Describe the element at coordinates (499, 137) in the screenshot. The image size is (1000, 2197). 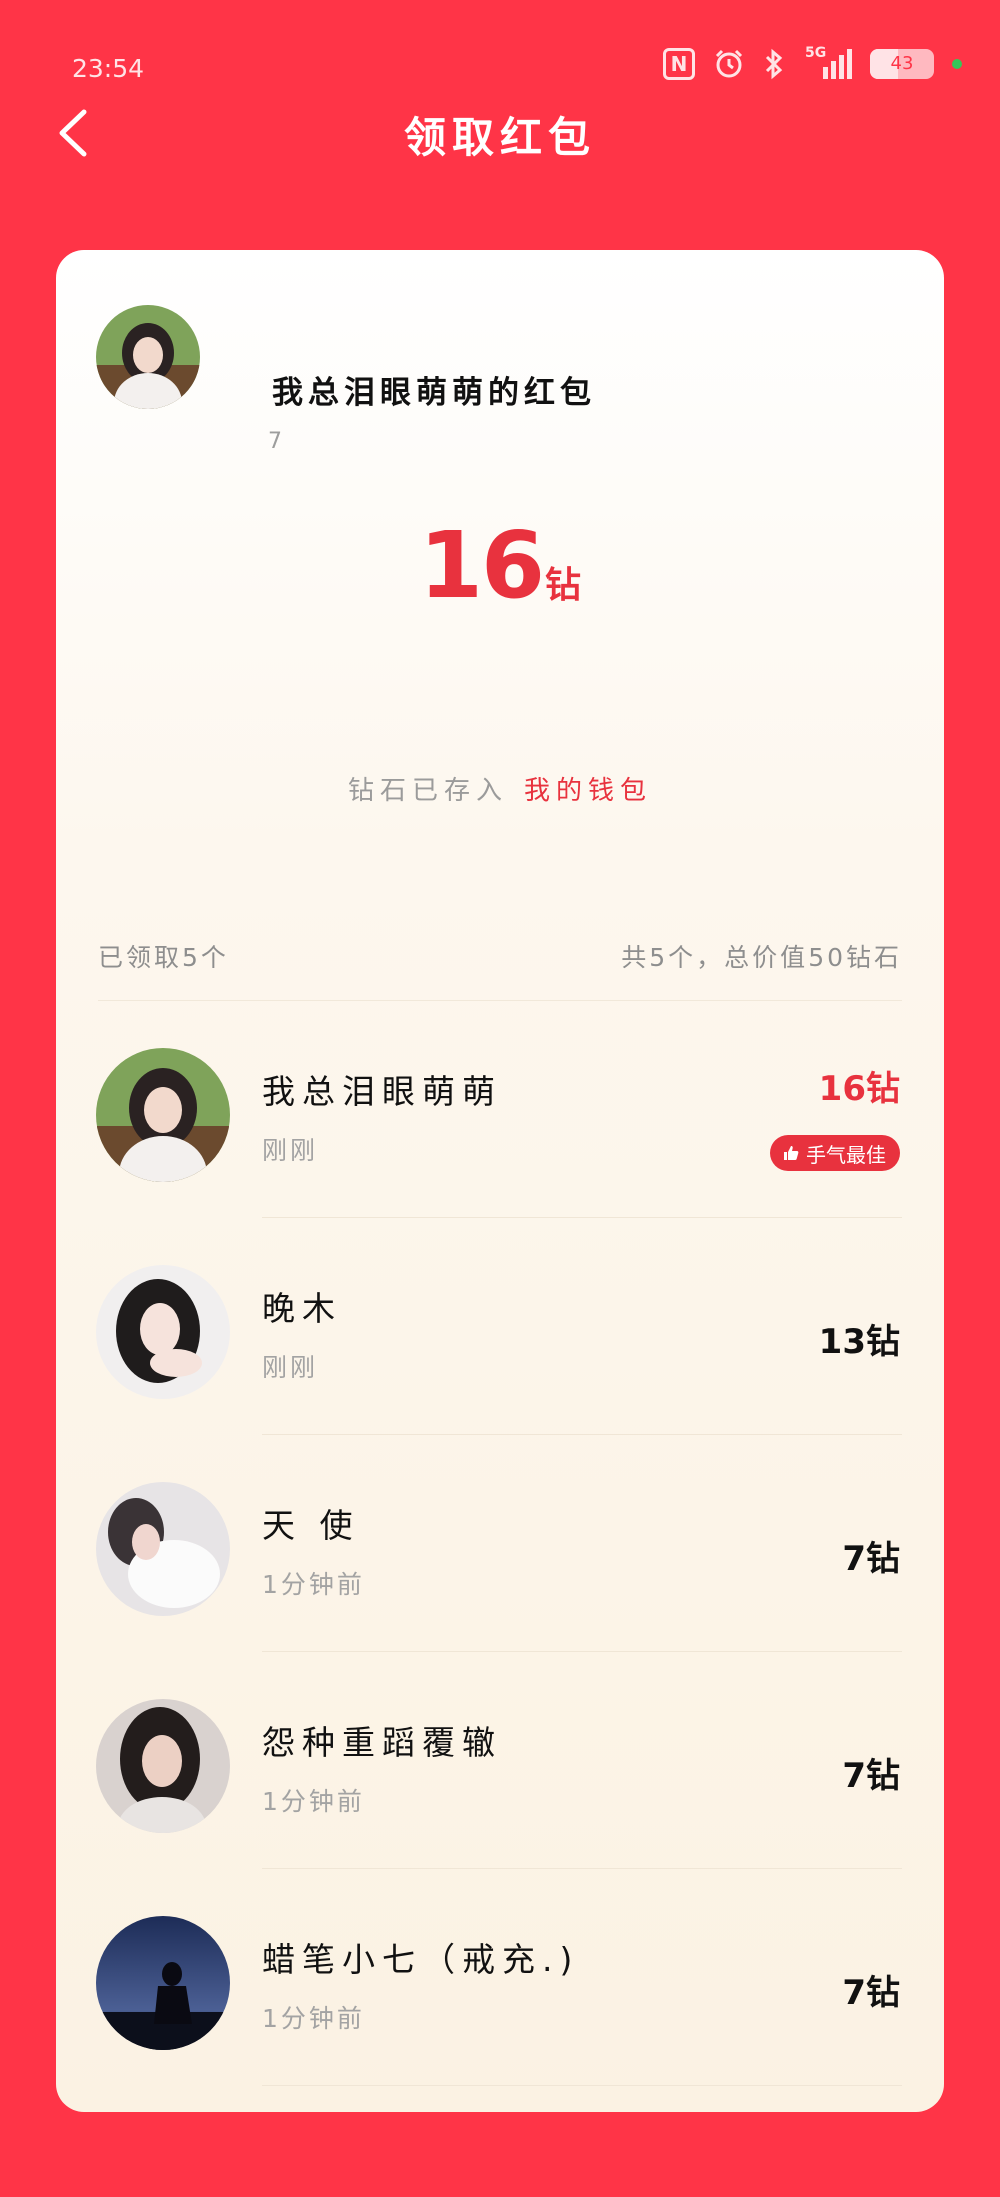
I see `page-title: 领取红包` at that location.